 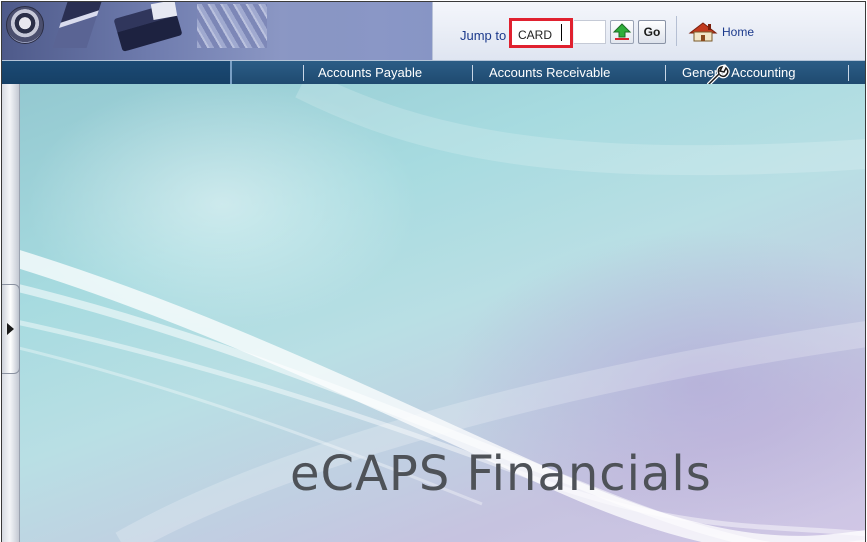 What do you see at coordinates (561, 32) in the screenshot?
I see `text-caret` at bounding box center [561, 32].